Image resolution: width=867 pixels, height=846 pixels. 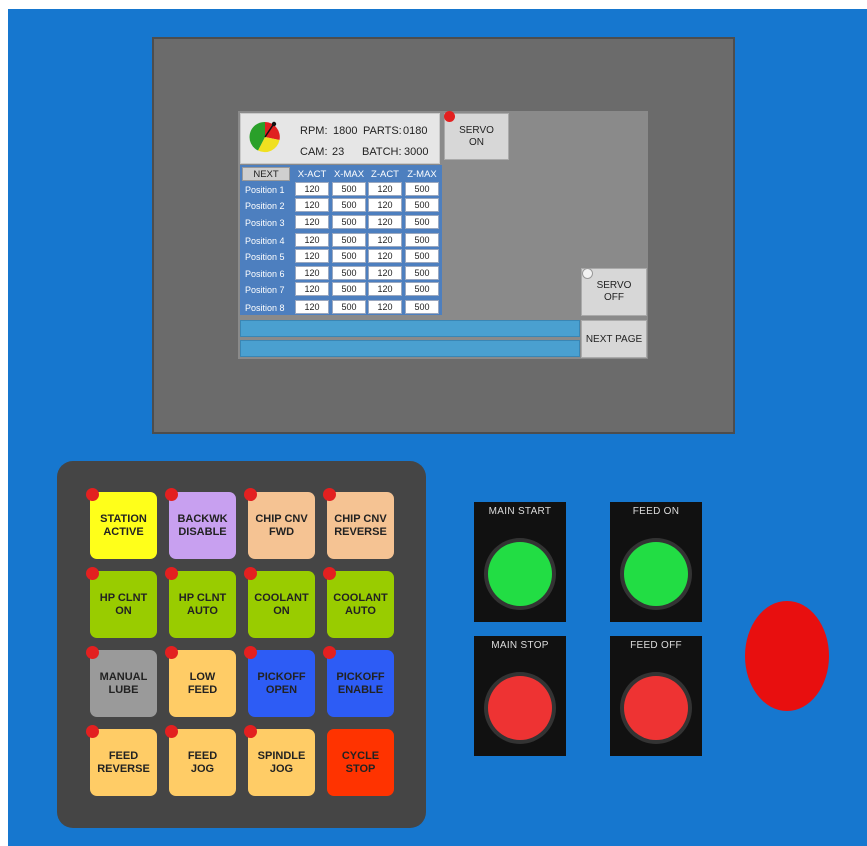 I want to click on keypad-button: MANUAL LUBE, so click(x=121, y=681).